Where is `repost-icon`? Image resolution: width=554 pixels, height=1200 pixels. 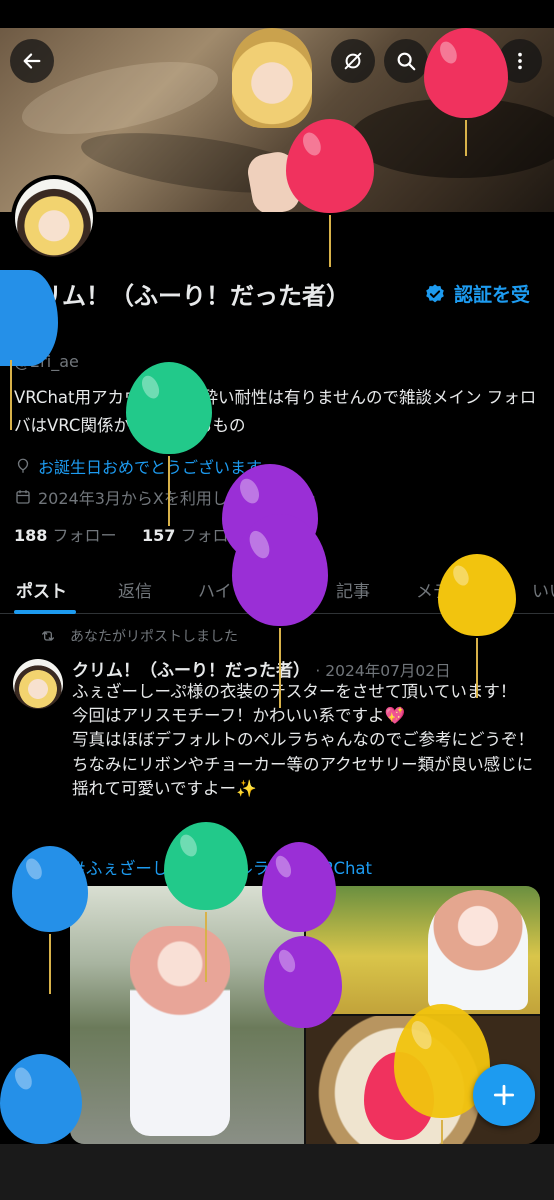 repost-icon is located at coordinates (48, 636).